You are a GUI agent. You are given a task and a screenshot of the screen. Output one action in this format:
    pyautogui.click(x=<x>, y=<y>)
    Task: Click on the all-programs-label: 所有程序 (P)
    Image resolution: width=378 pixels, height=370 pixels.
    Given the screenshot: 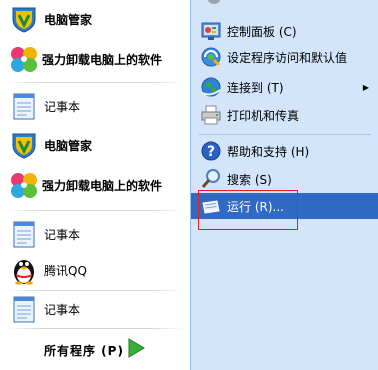 What is the action you would take?
    pyautogui.click(x=84, y=351)
    